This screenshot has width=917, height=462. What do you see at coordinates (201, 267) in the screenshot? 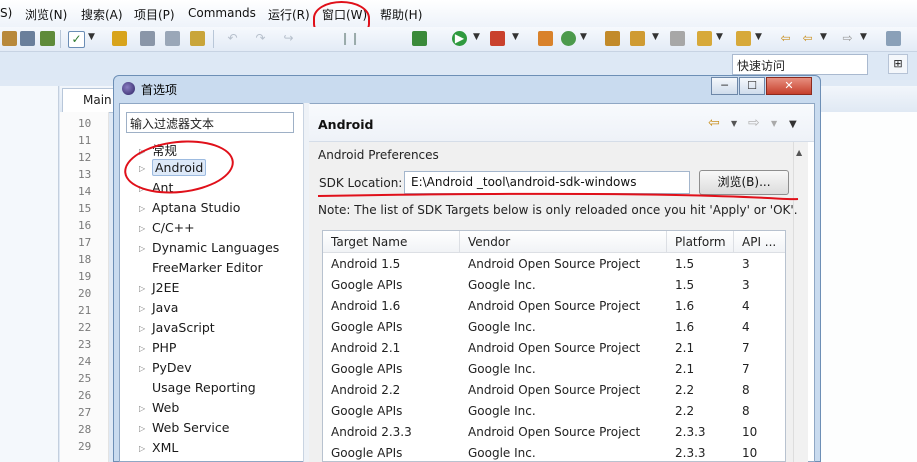
I see `tree-item: FreeMarker Editor` at bounding box center [201, 267].